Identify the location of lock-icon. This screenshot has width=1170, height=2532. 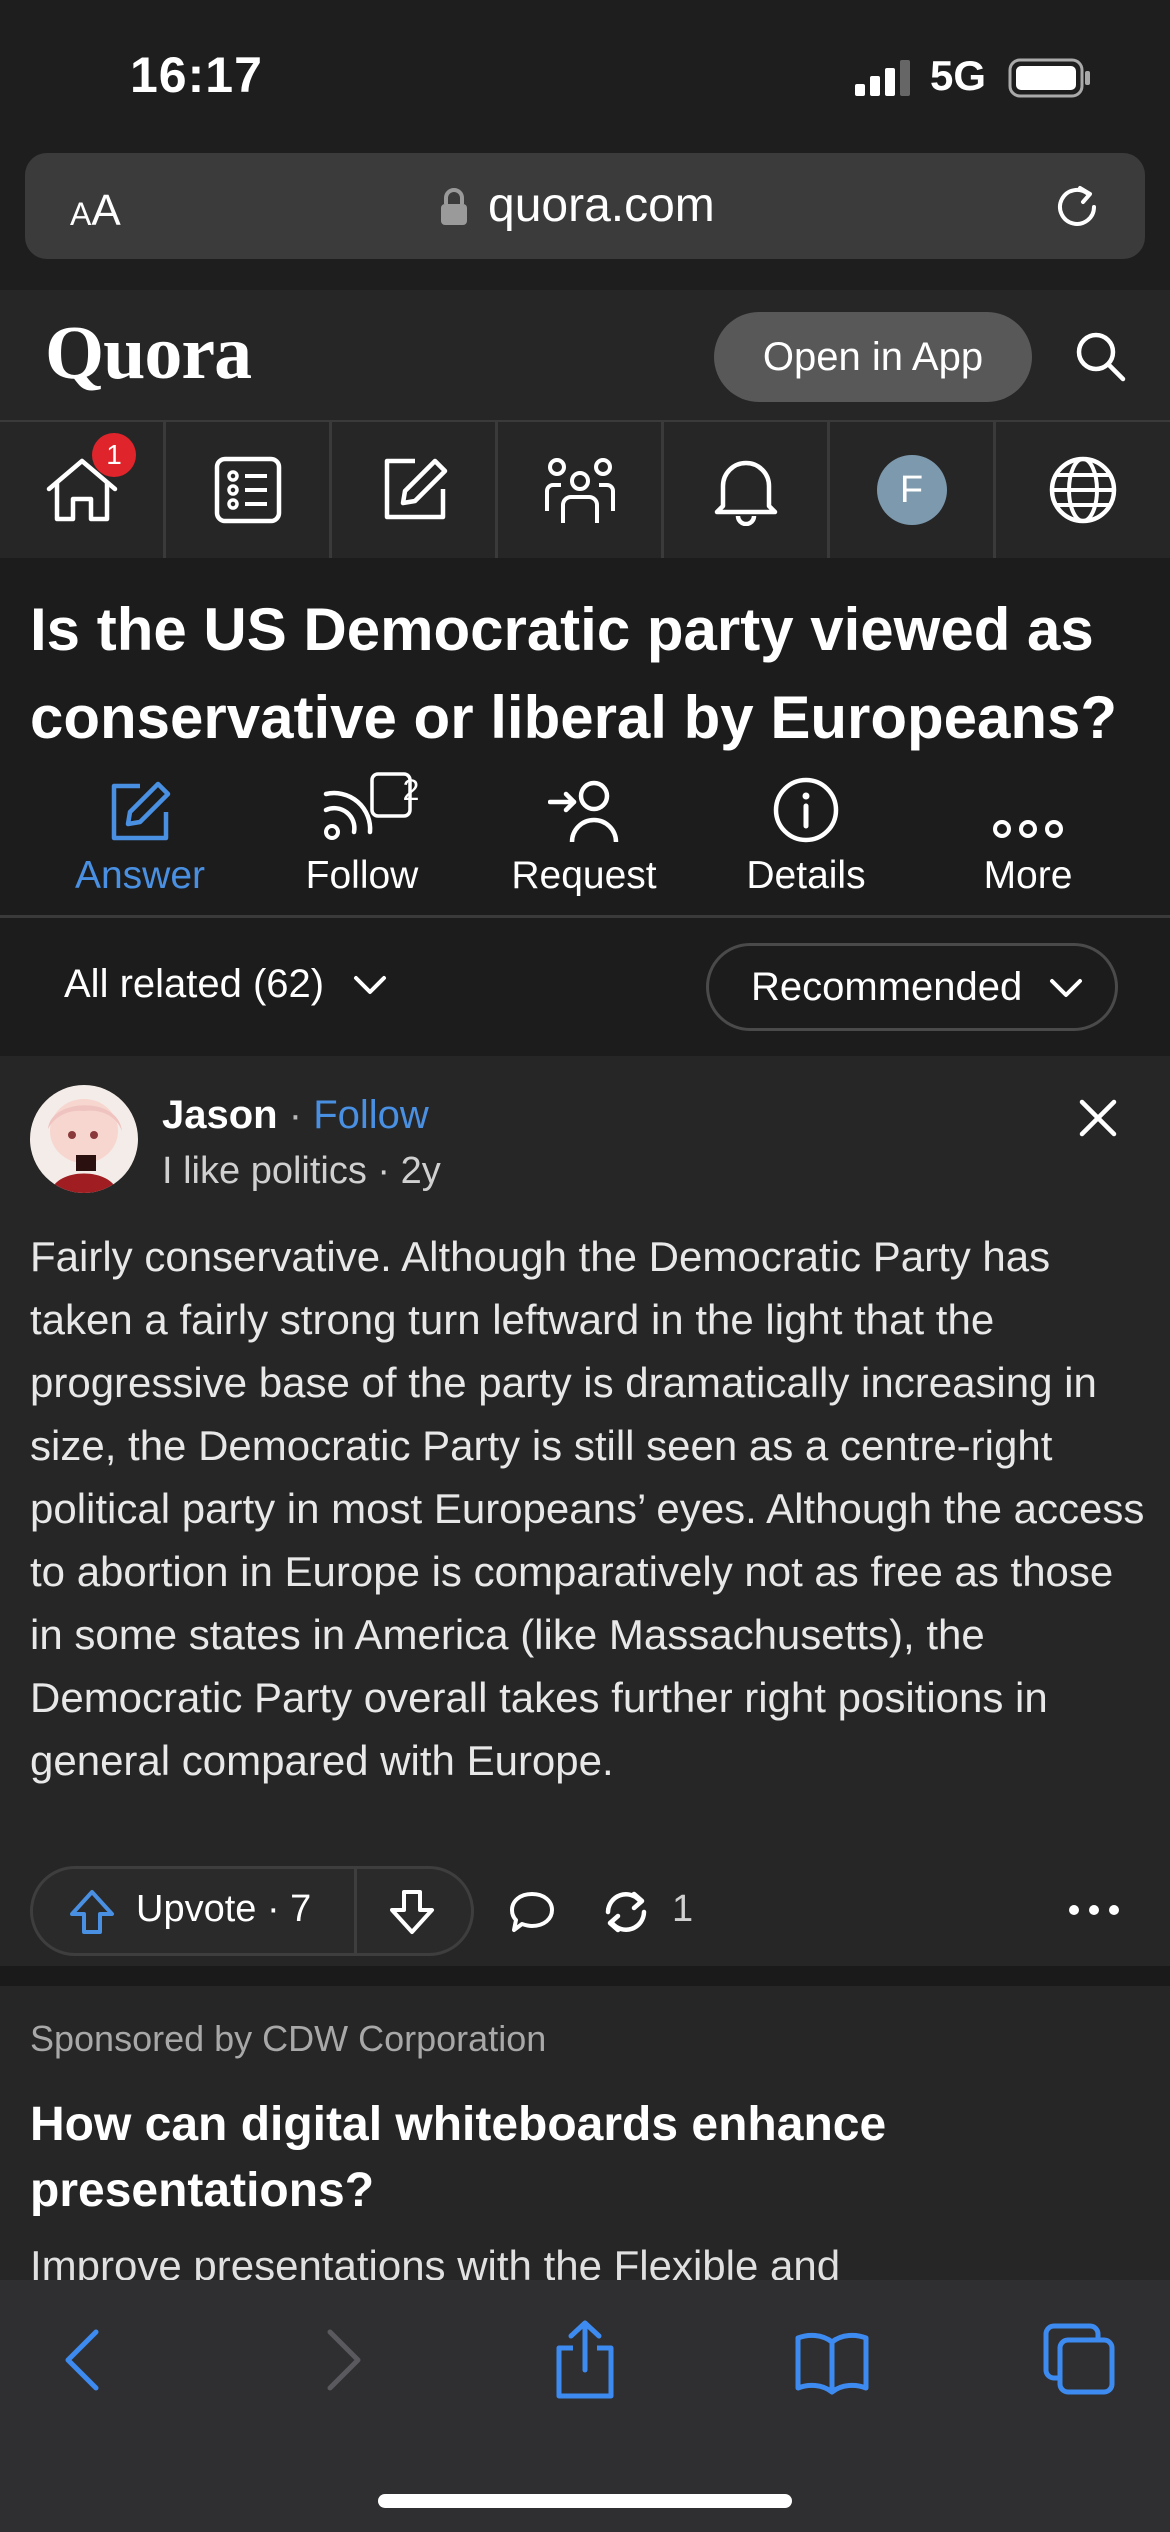
(454, 207).